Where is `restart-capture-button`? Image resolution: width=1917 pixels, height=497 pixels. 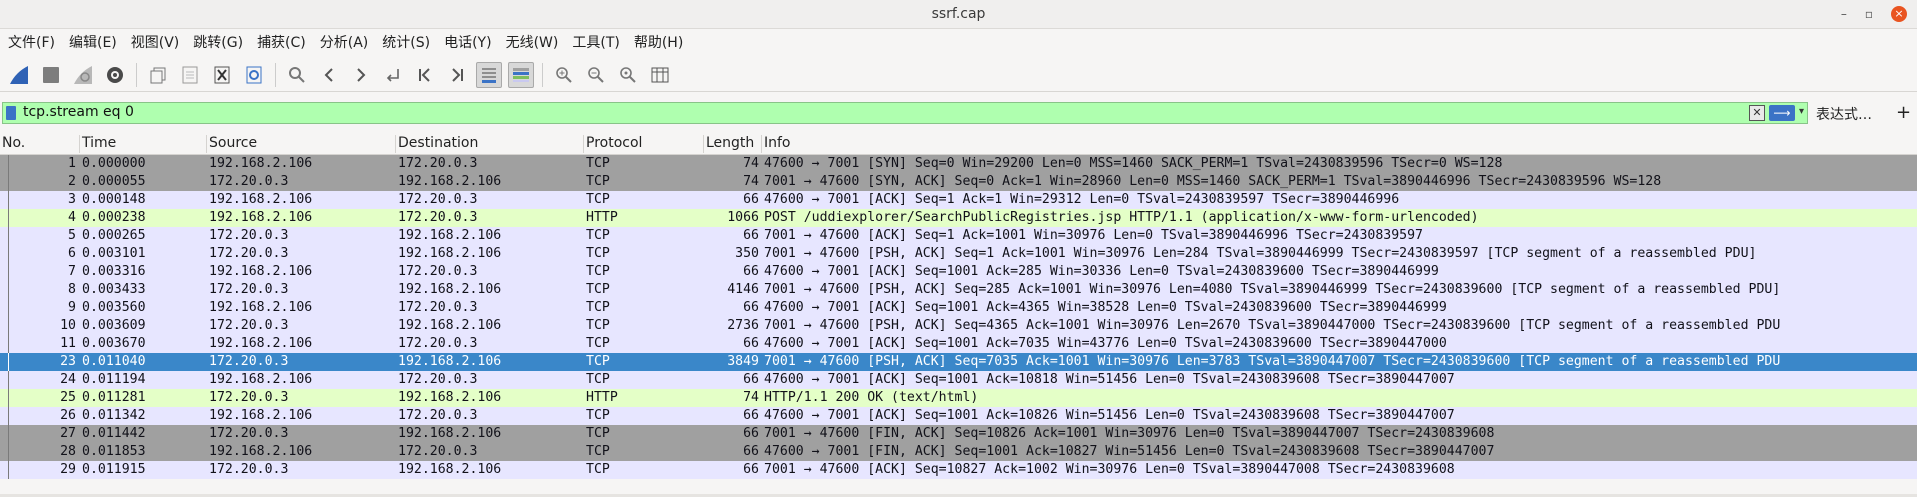 restart-capture-button is located at coordinates (83, 75).